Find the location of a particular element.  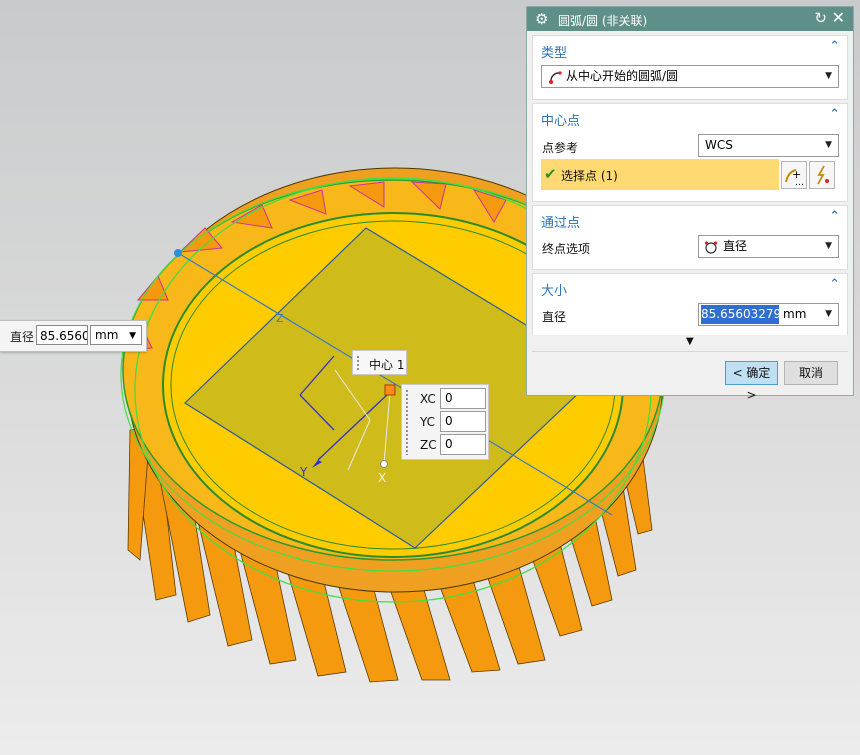

inferred-point-icon is located at coordinates (823, 175).